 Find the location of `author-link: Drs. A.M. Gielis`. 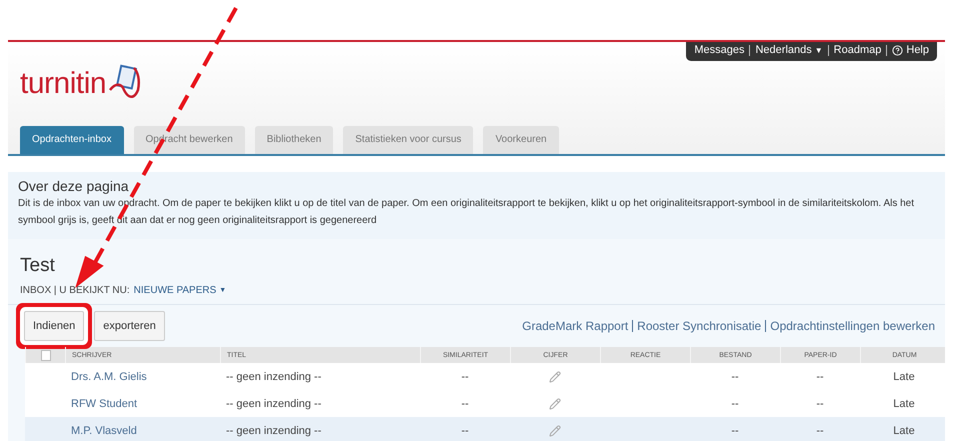

author-link: Drs. A.M. Gielis is located at coordinates (109, 376).